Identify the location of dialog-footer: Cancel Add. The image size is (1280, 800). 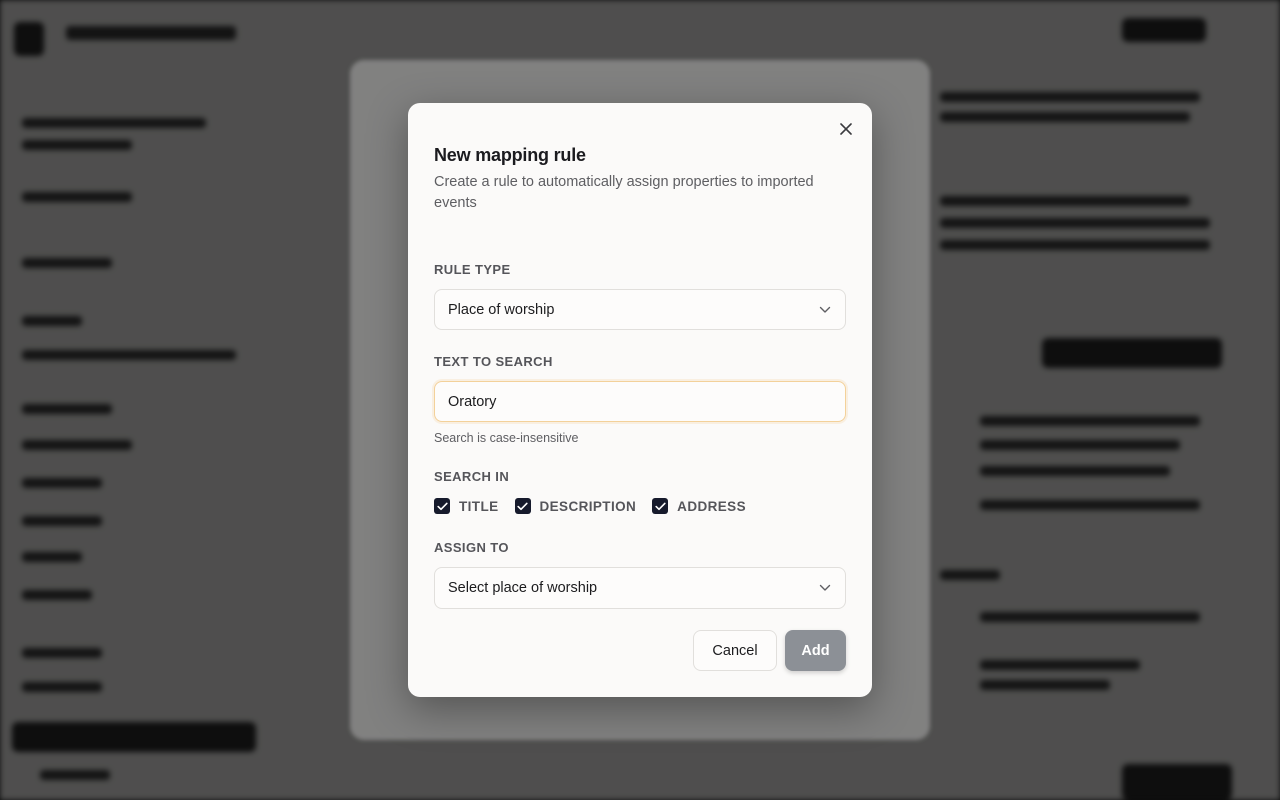
(769, 650).